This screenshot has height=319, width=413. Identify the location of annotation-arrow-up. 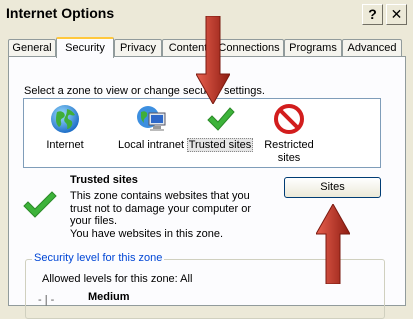
(333, 244).